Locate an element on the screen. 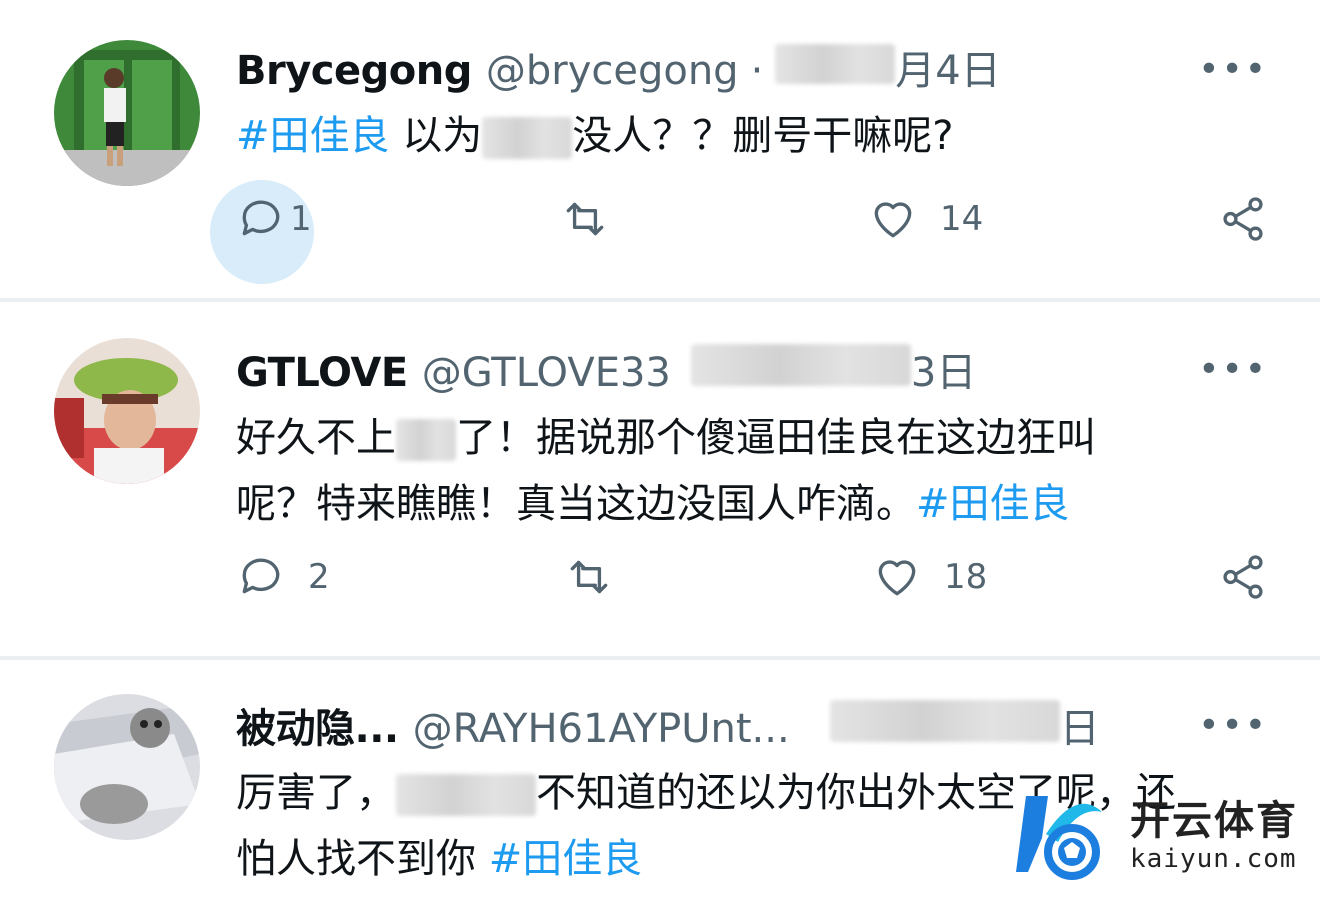 The width and height of the screenshot is (1320, 906). display-name: GTLOVE is located at coordinates (322, 373).